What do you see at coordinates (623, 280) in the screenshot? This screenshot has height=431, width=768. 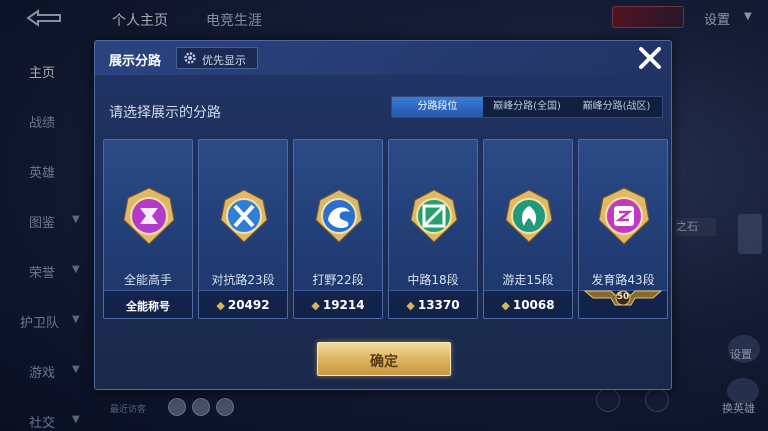 I see `lane-name: 发育路43段` at bounding box center [623, 280].